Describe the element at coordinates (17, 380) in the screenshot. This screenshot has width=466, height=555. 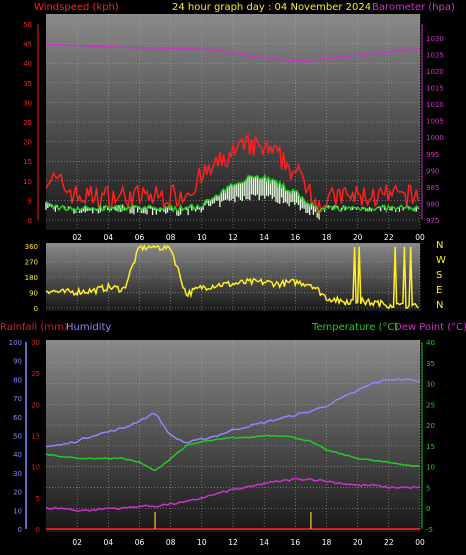
I see `tick-label: 80` at that location.